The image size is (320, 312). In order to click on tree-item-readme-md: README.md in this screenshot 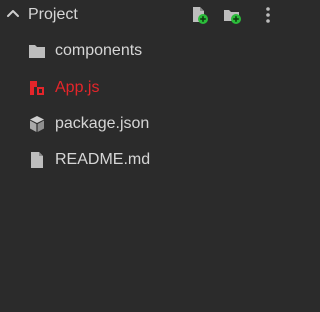, I will do `click(147, 160)`.